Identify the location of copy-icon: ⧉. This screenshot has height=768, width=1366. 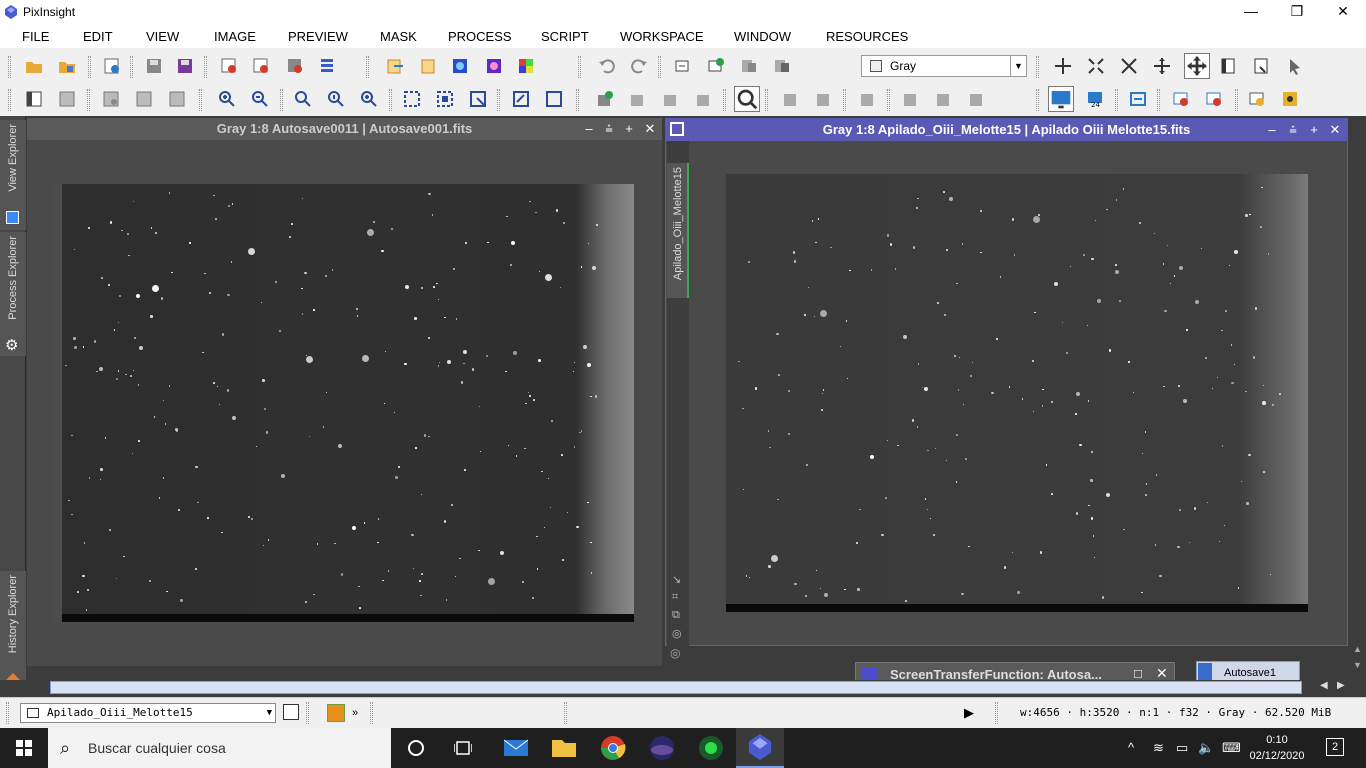
(676, 615).